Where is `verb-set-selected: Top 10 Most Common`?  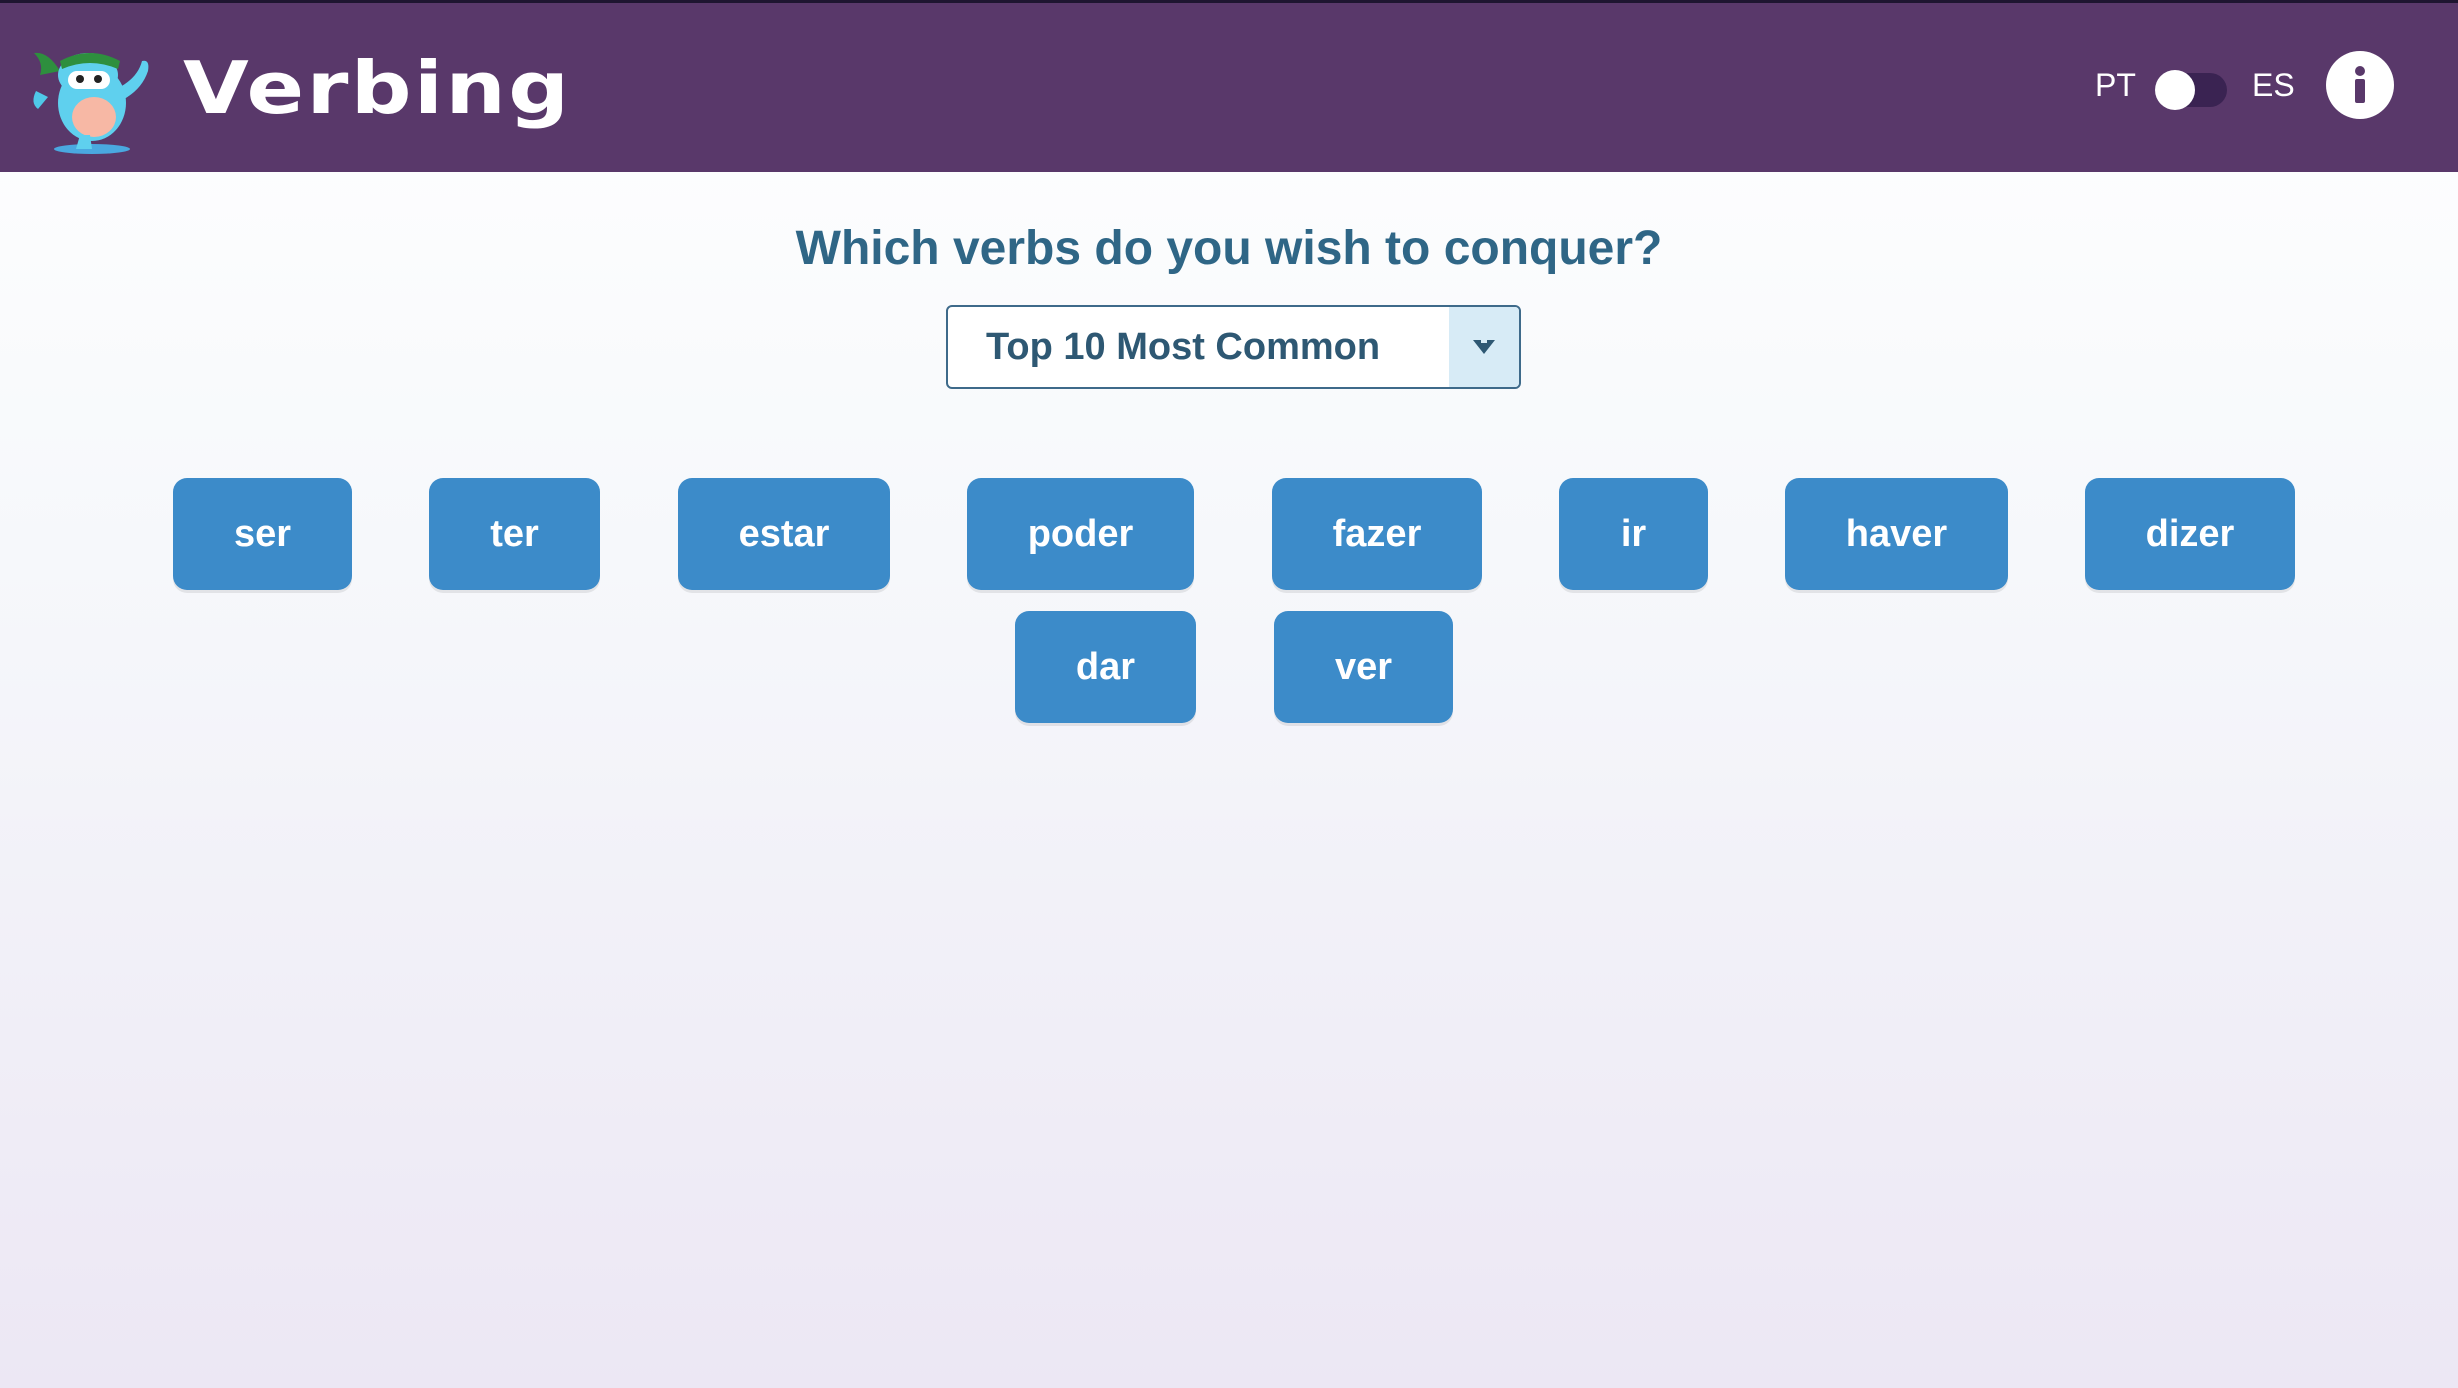 verb-set-selected: Top 10 Most Common is located at coordinates (1183, 347).